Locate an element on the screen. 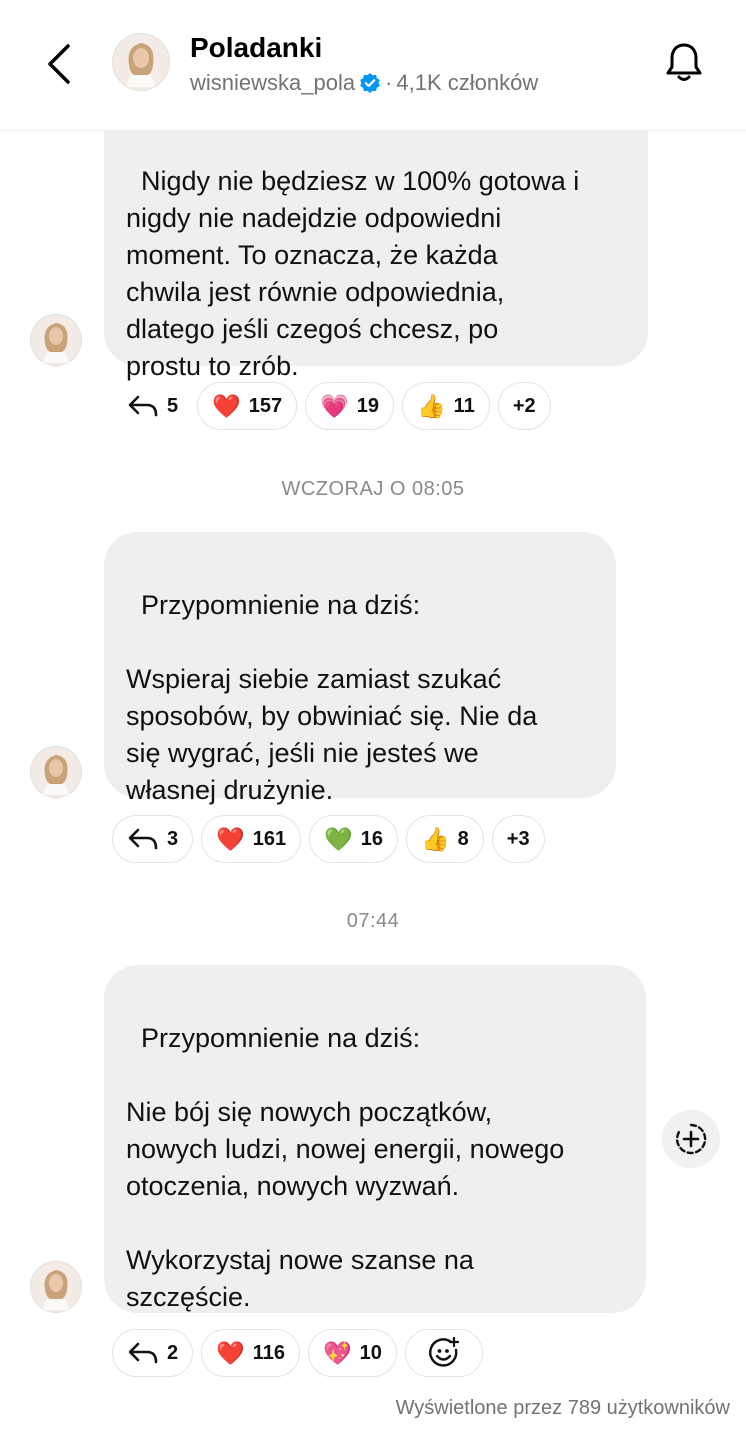 This screenshot has height=1440, width=746. reply-count: 2 is located at coordinates (173, 1352).